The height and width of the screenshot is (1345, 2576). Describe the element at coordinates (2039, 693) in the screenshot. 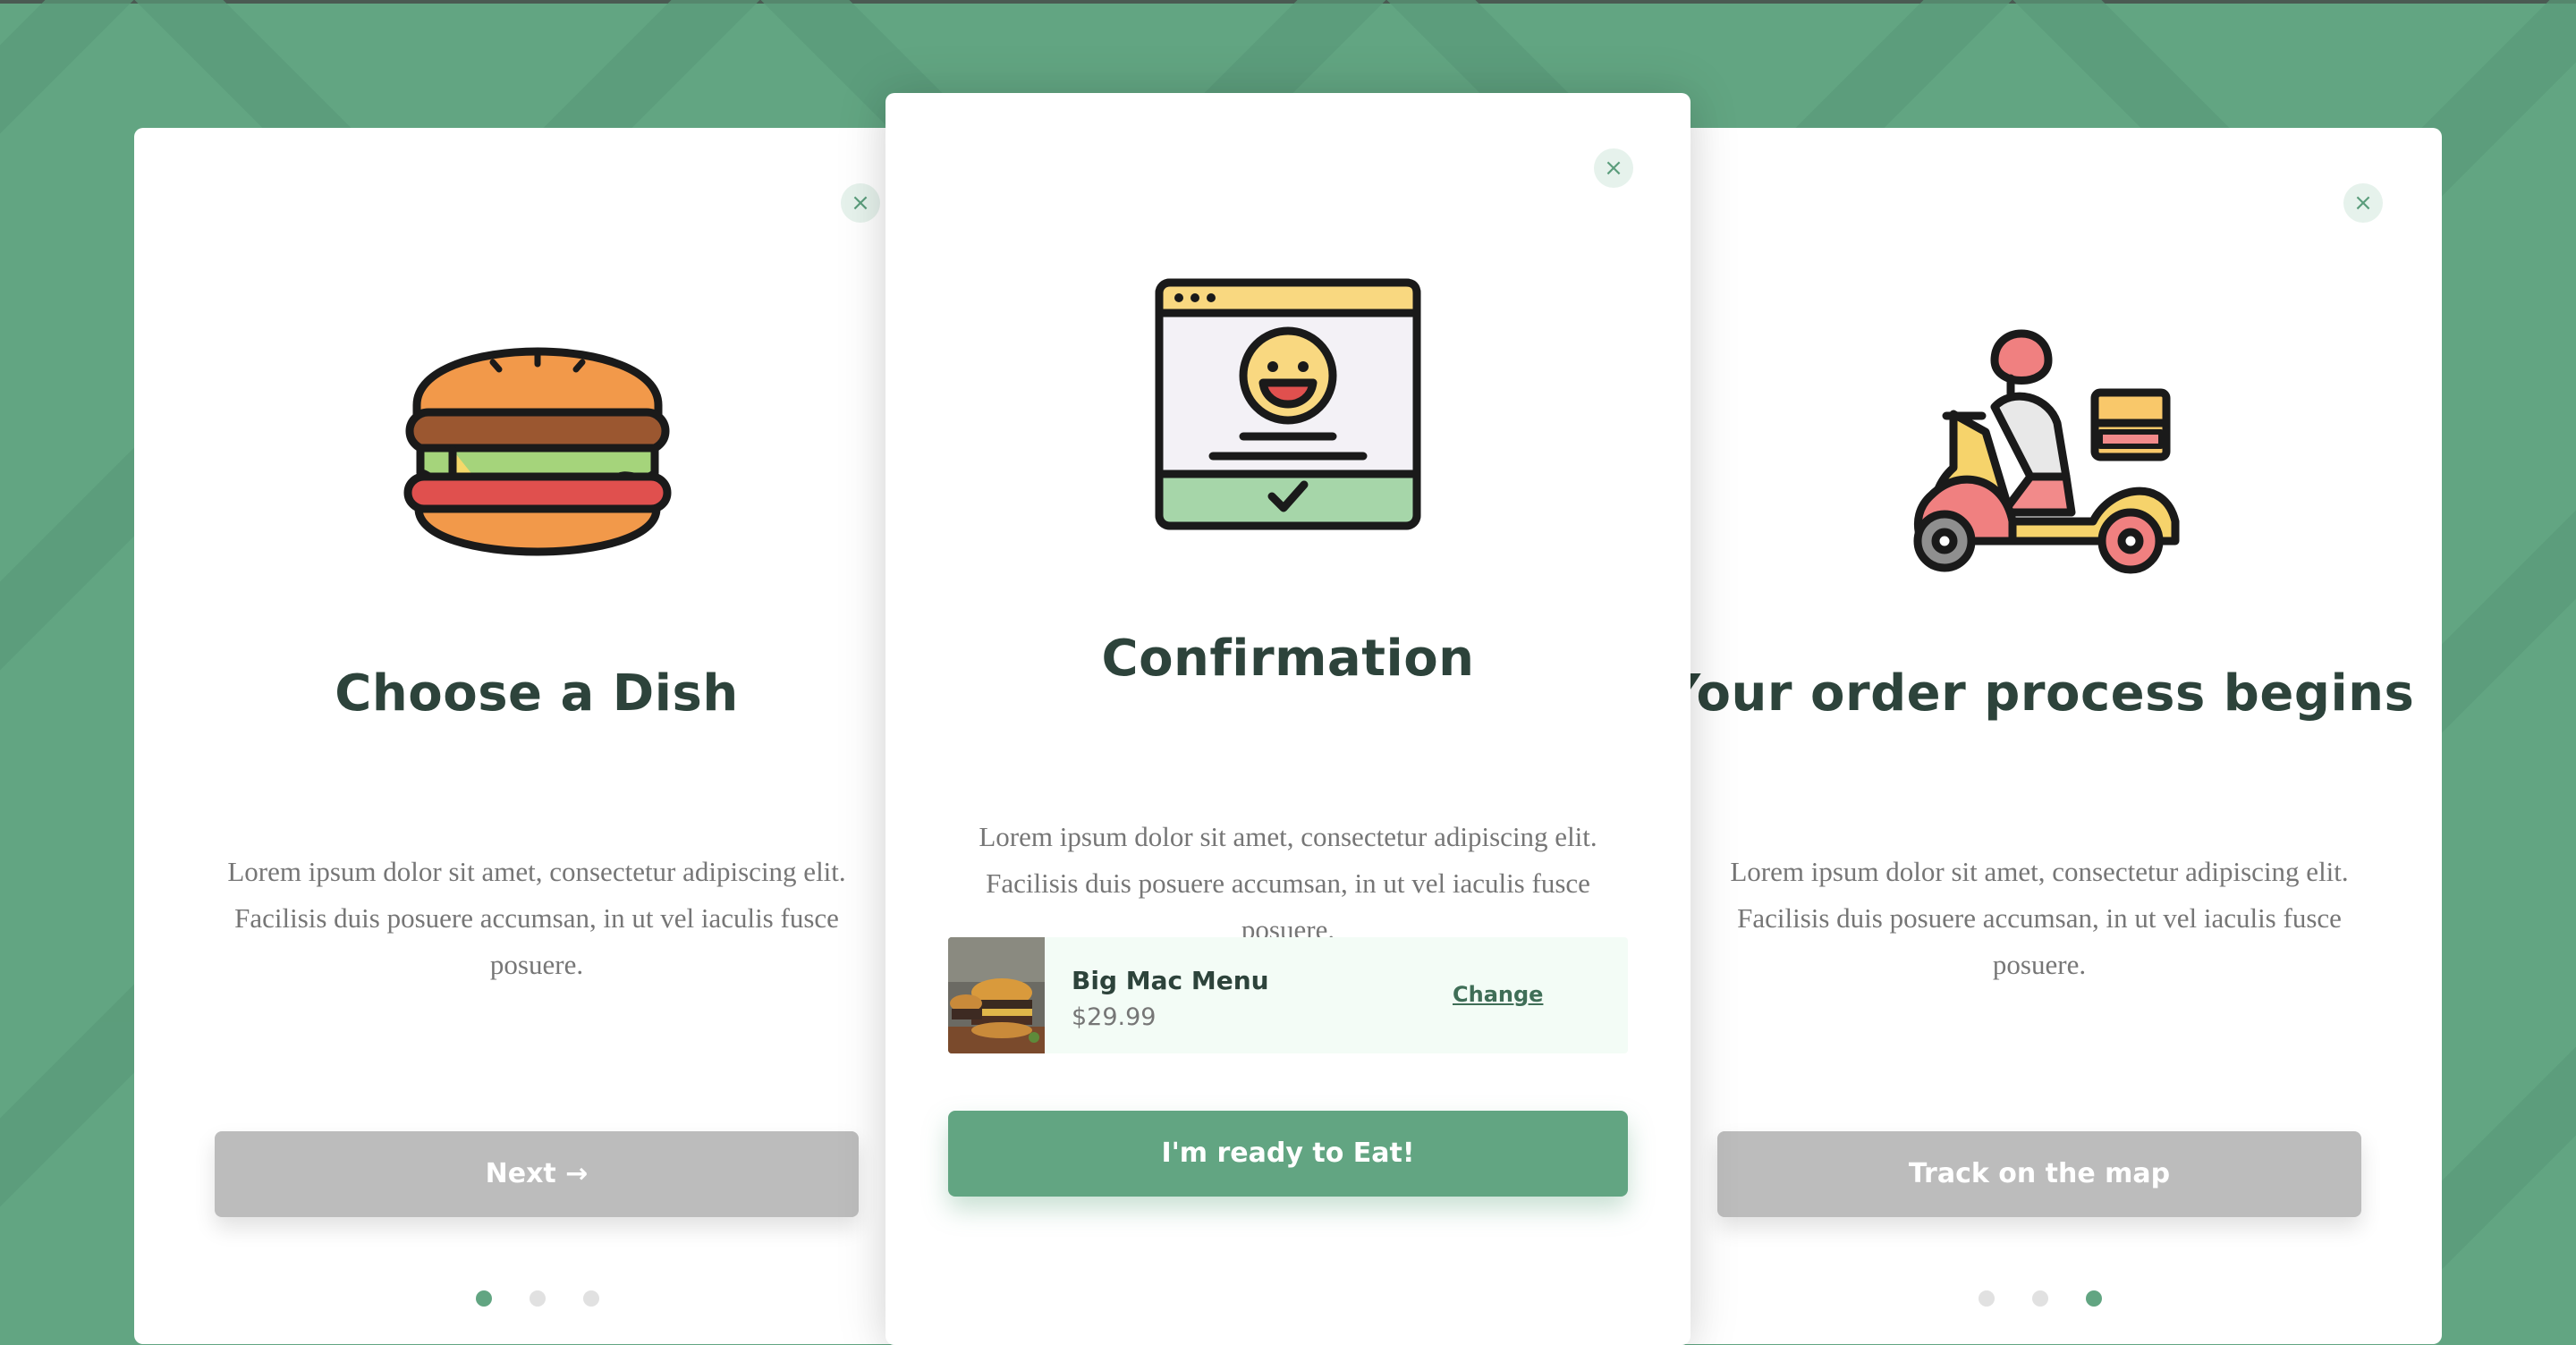

I see `card-title: Your order process begins` at that location.